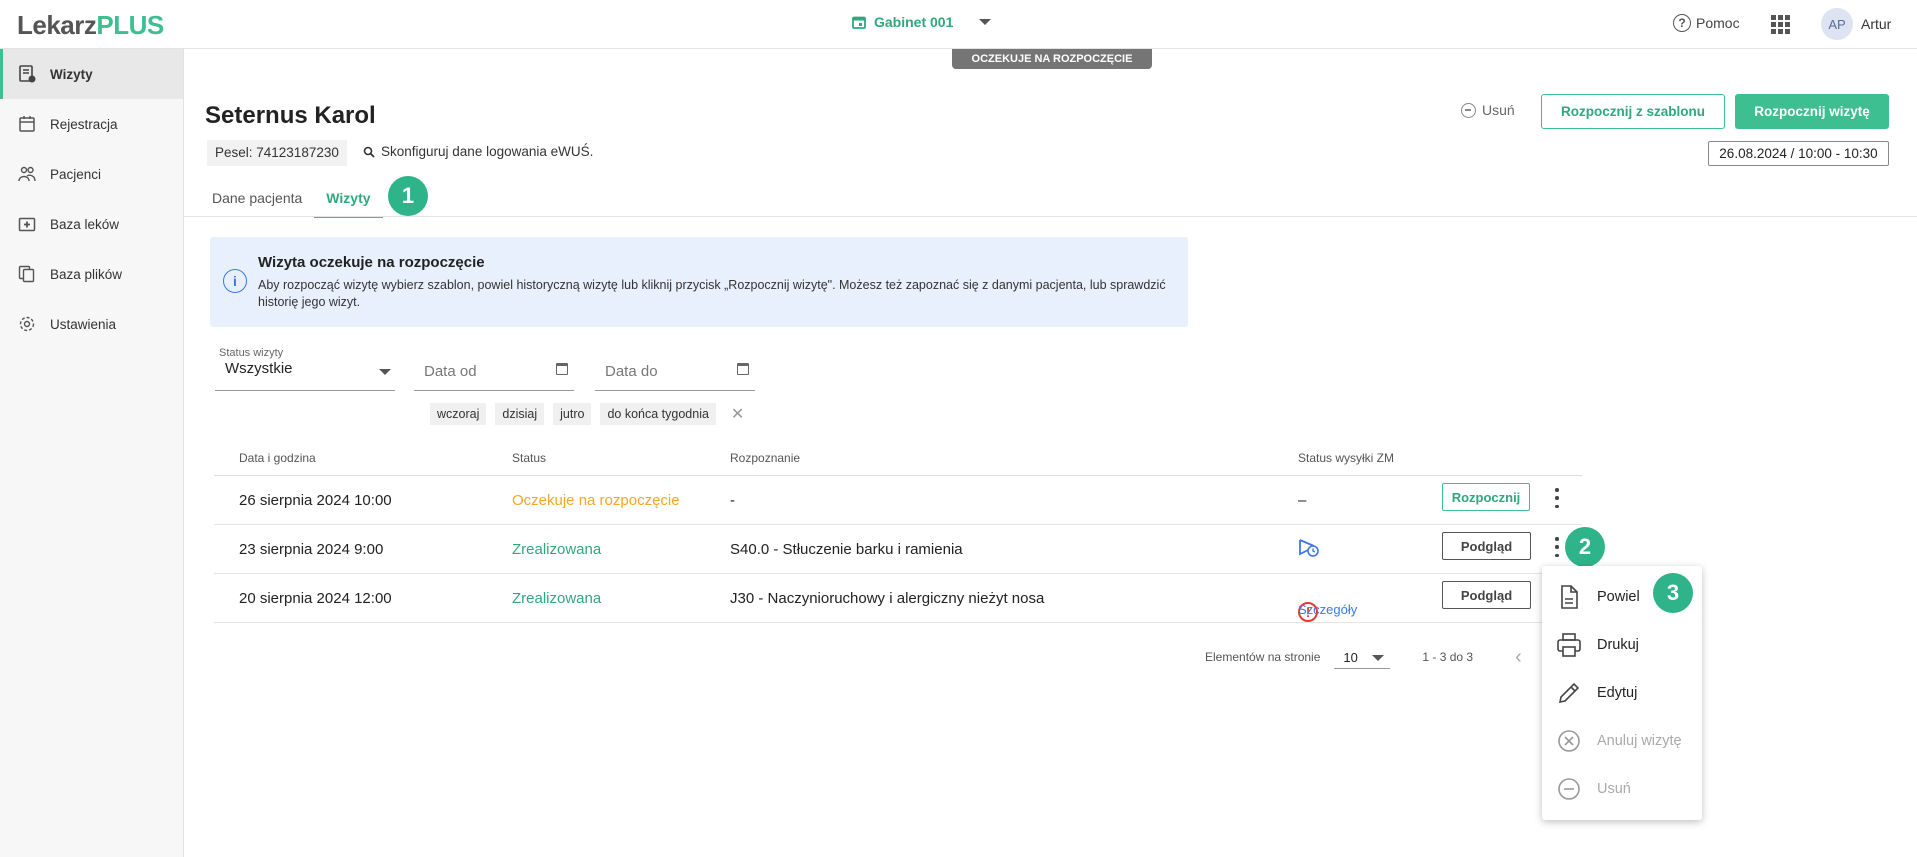 The height and width of the screenshot is (857, 1917). Describe the element at coordinates (1780, 24) in the screenshot. I see `apps-grid-icon` at that location.